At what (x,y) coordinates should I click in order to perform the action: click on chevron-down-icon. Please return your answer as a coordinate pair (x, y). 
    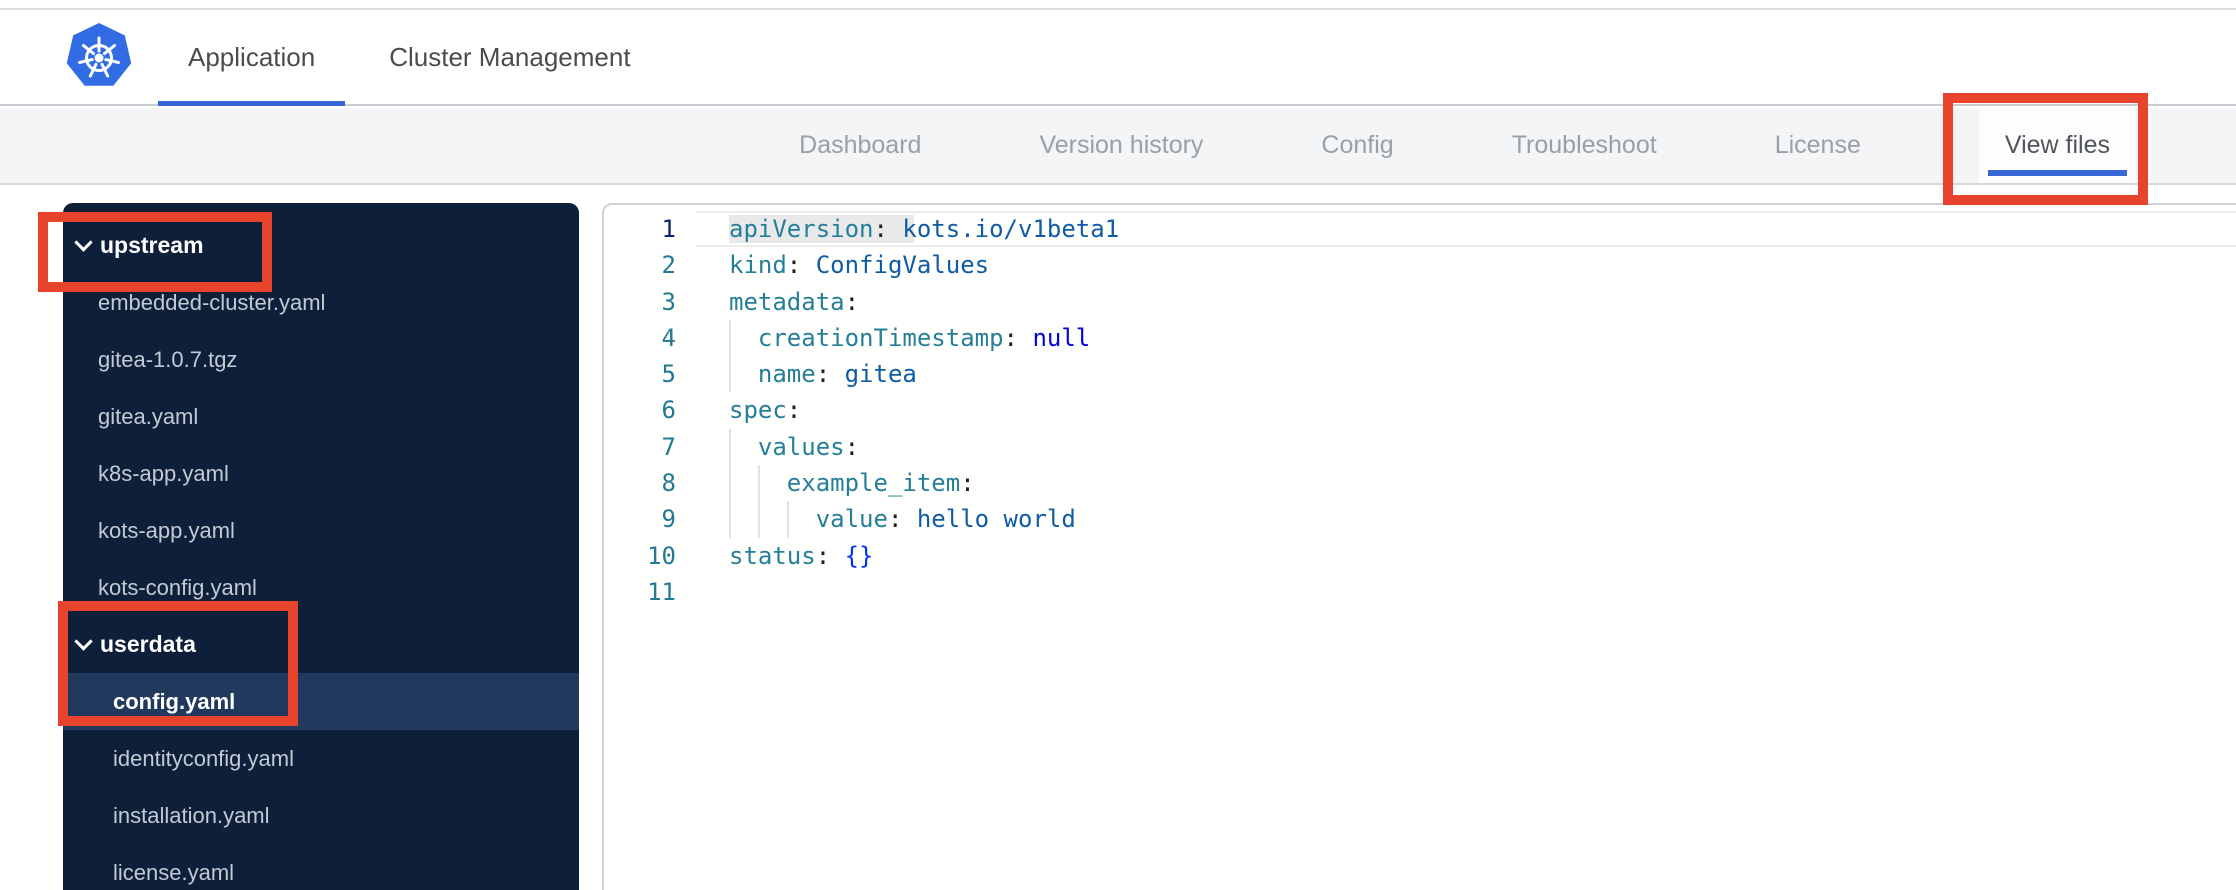
    Looking at the image, I should click on (83, 242).